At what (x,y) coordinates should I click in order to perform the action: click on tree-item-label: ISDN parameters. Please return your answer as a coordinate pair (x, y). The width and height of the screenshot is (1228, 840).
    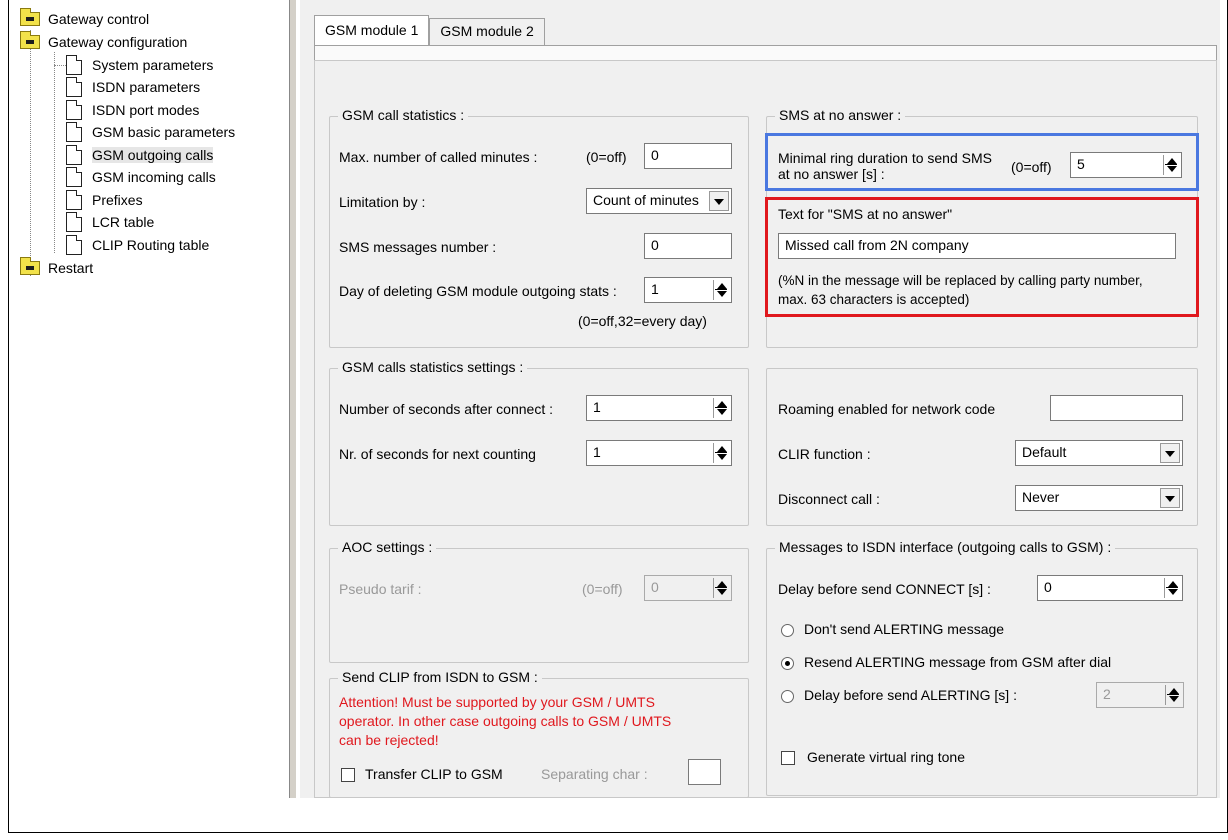
    Looking at the image, I should click on (146, 87).